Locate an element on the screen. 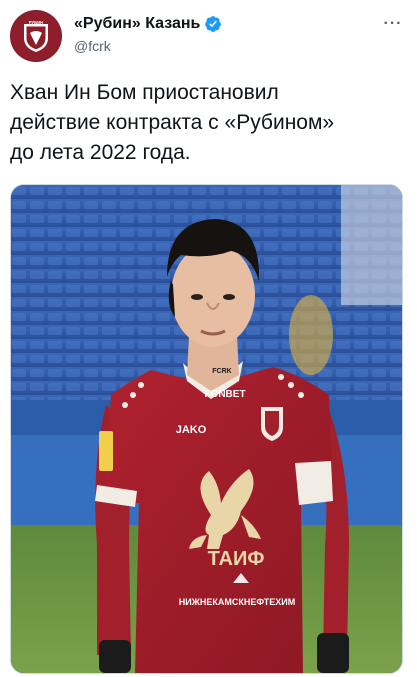 The height and width of the screenshot is (677, 417). more-options-button: ··· is located at coordinates (393, 24).